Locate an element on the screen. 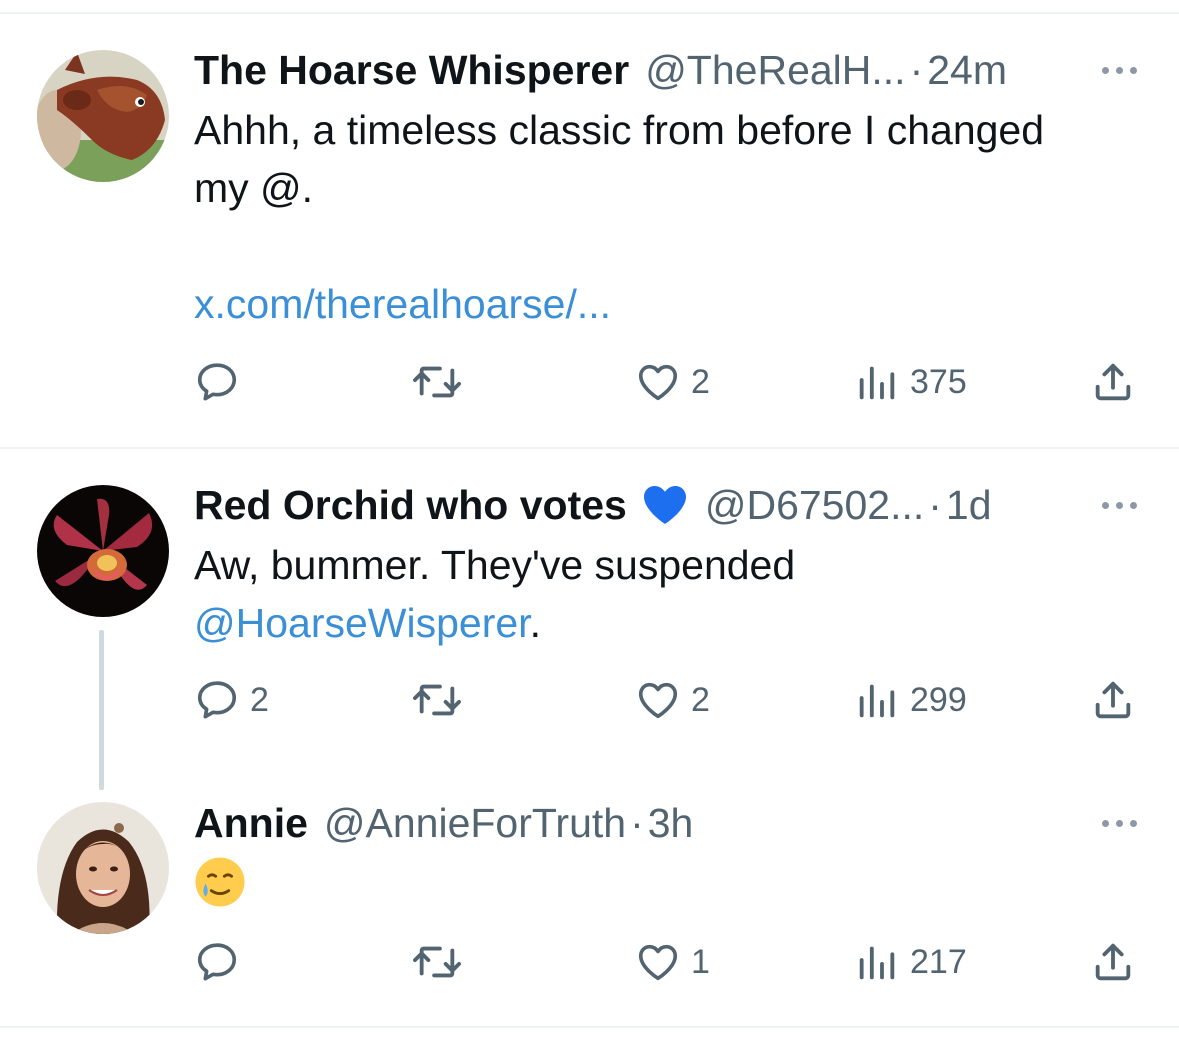 The height and width of the screenshot is (1050, 1179). tweet-header: Annie @AnnieForTruth · 3h is located at coordinates (443, 823).